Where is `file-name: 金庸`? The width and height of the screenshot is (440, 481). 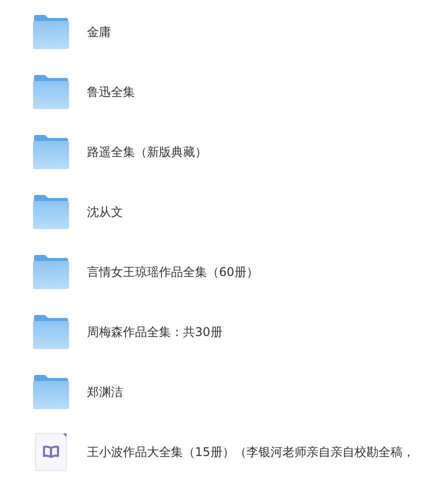
file-name: 金庸 is located at coordinates (99, 32).